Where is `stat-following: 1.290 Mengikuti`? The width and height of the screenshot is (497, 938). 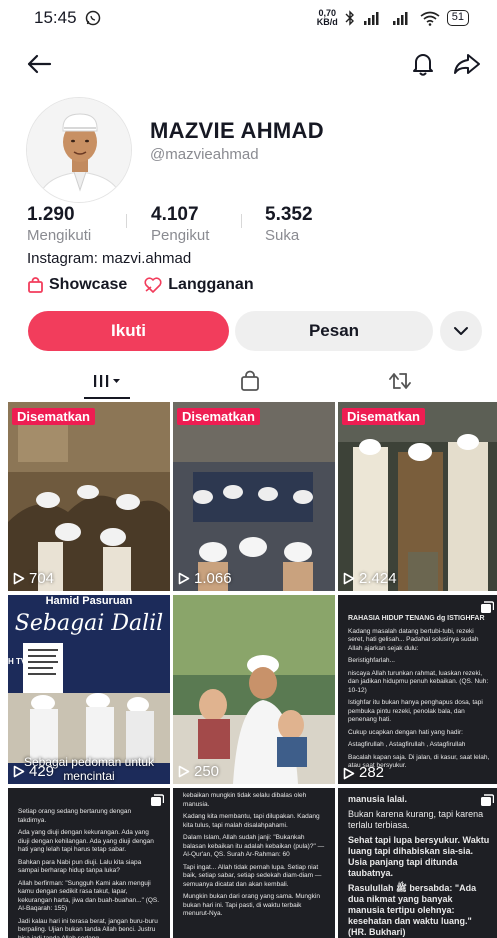
stat-following: 1.290 Mengikuti is located at coordinates (59, 224).